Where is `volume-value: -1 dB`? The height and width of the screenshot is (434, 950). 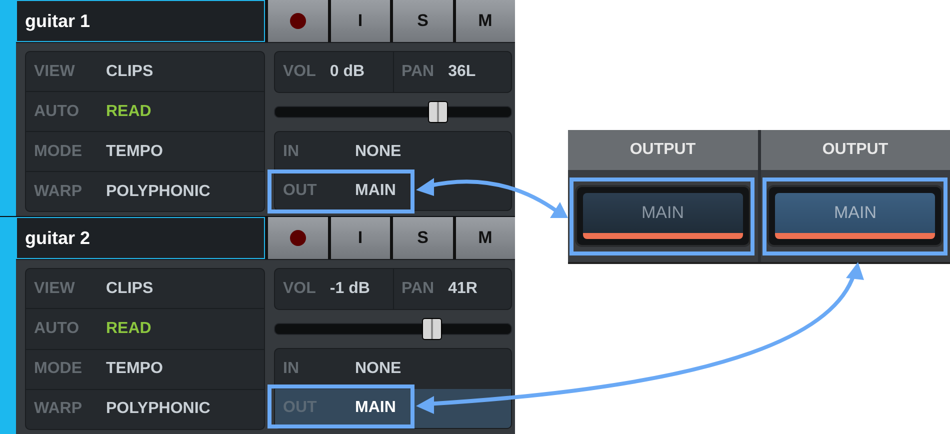
volume-value: -1 dB is located at coordinates (350, 289).